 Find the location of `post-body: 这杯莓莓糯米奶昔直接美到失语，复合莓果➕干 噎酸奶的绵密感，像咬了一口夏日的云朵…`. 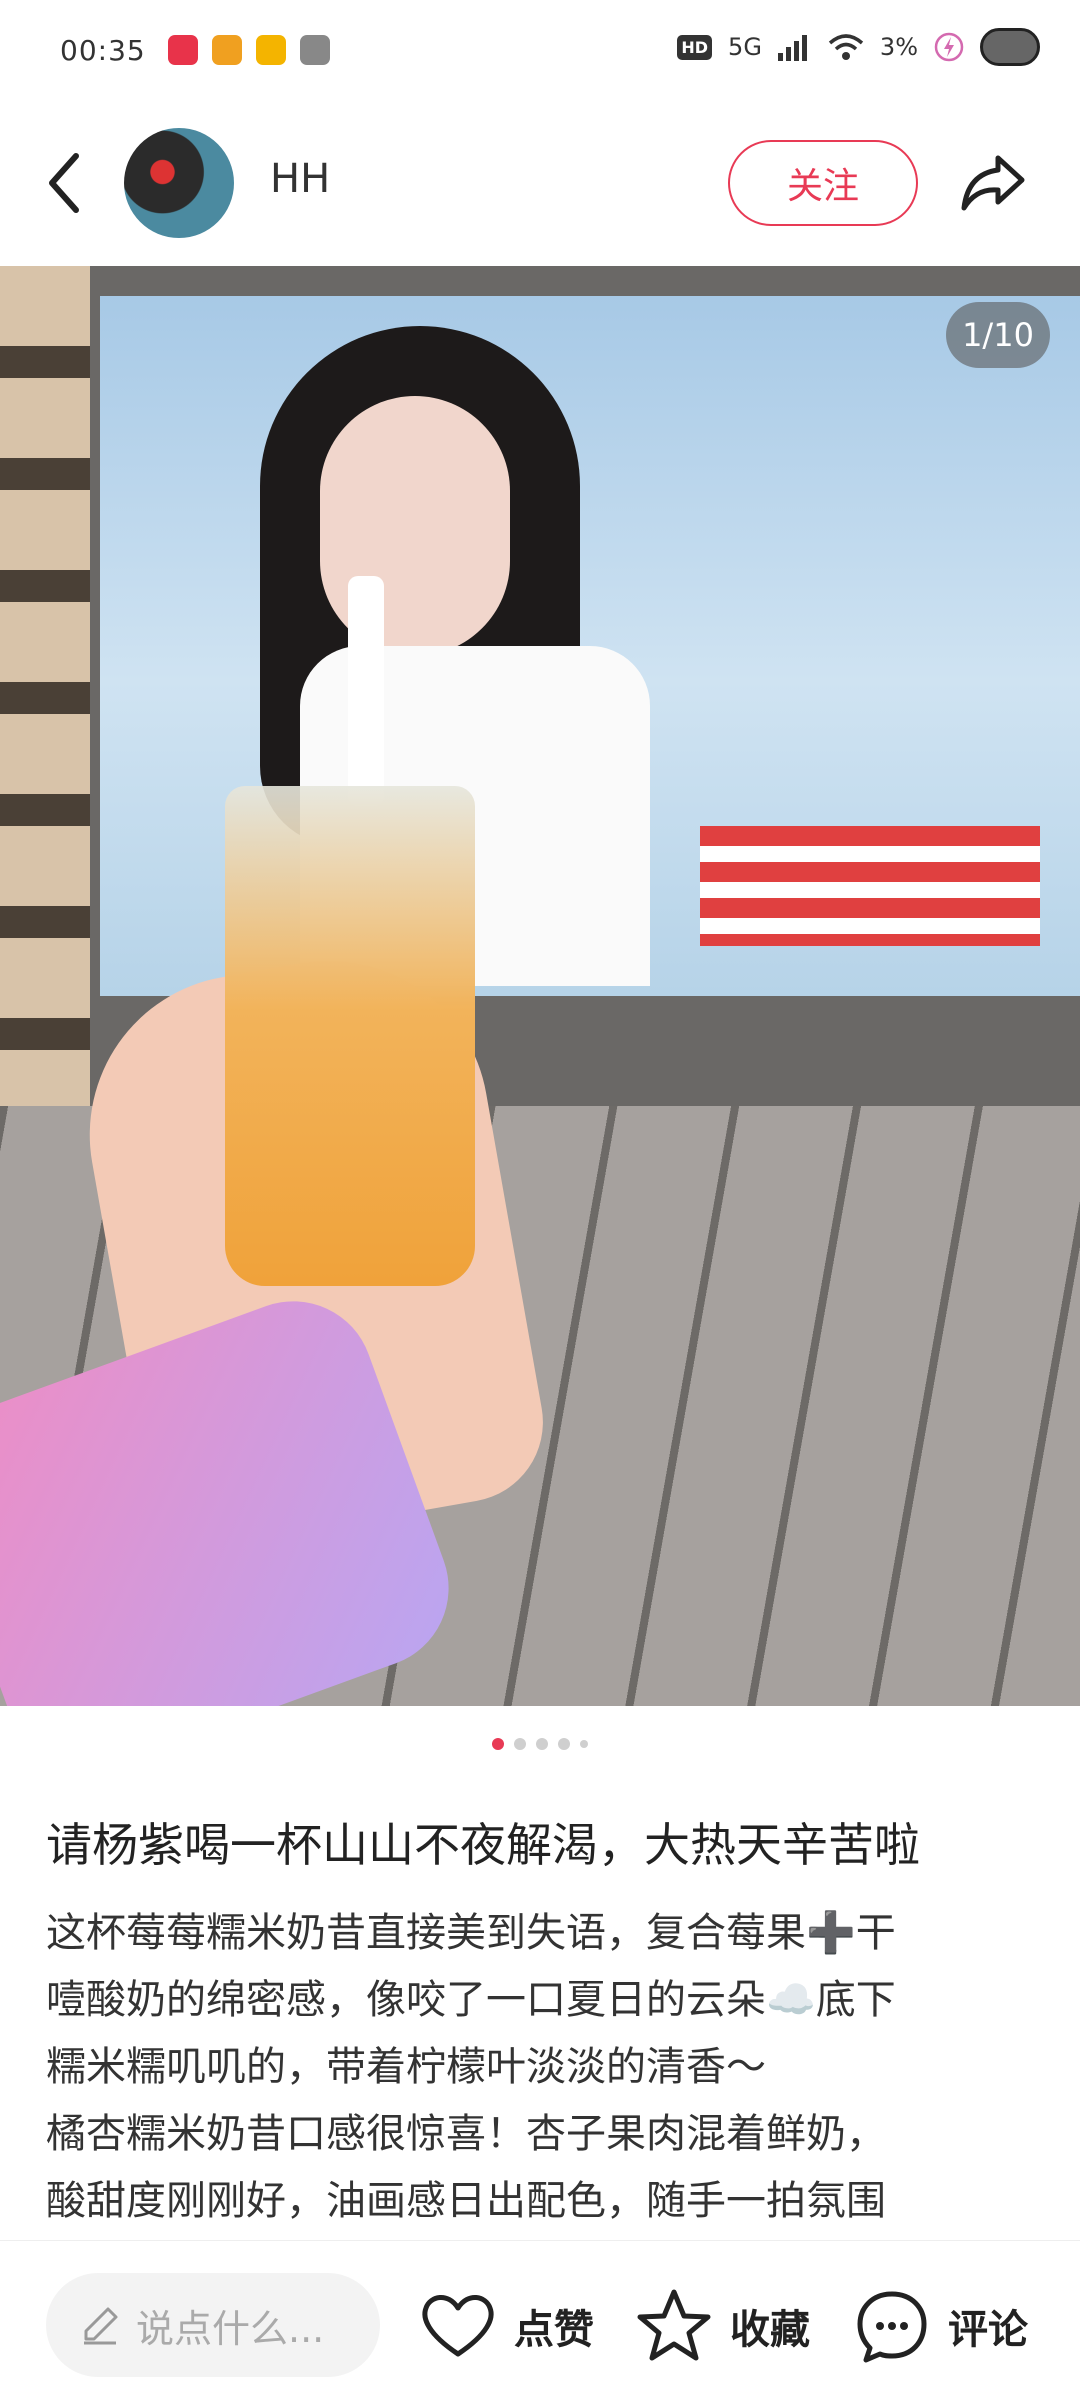

post-body: 这杯莓莓糯米奶昔直接美到失语，复合莓果➕干 噎酸奶的绵密感，像咬了一口夏日的云朵… is located at coordinates (541, 2067).